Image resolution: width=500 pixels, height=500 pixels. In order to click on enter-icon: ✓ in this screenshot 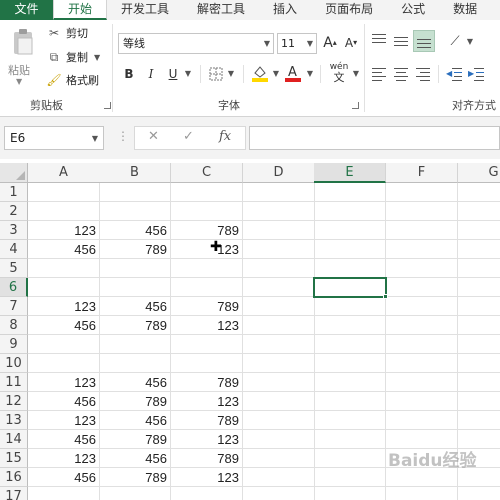, I will do `click(188, 136)`.